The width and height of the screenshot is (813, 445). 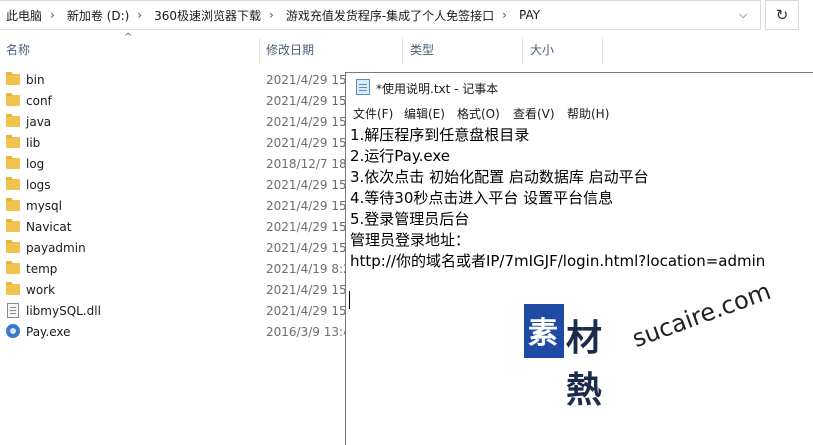 What do you see at coordinates (96, 15) in the screenshot?
I see `breadcrumb-drive-d: 新加卷 (D:)` at bounding box center [96, 15].